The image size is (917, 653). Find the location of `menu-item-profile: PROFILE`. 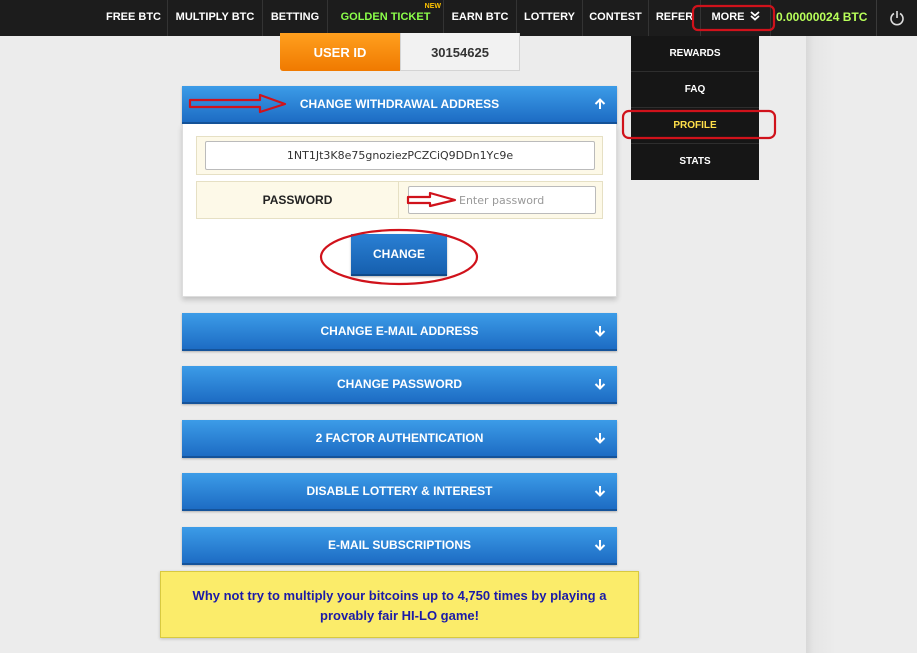

menu-item-profile: PROFILE is located at coordinates (695, 126).